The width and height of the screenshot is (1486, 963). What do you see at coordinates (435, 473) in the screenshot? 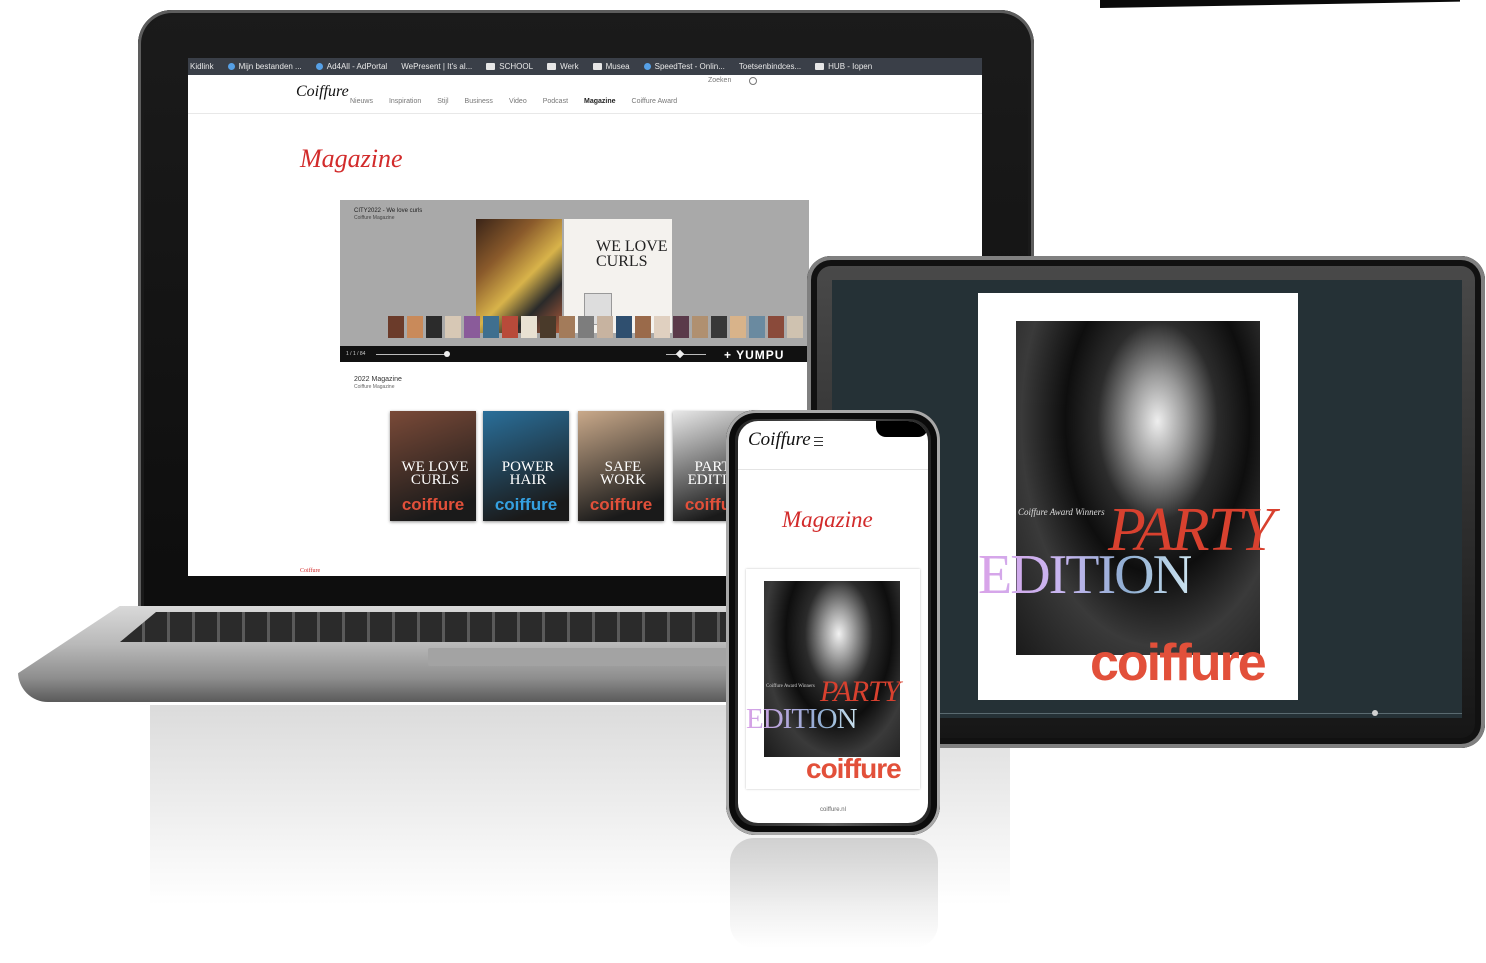
I see `cover-title: WE LOVE CURLS` at bounding box center [435, 473].